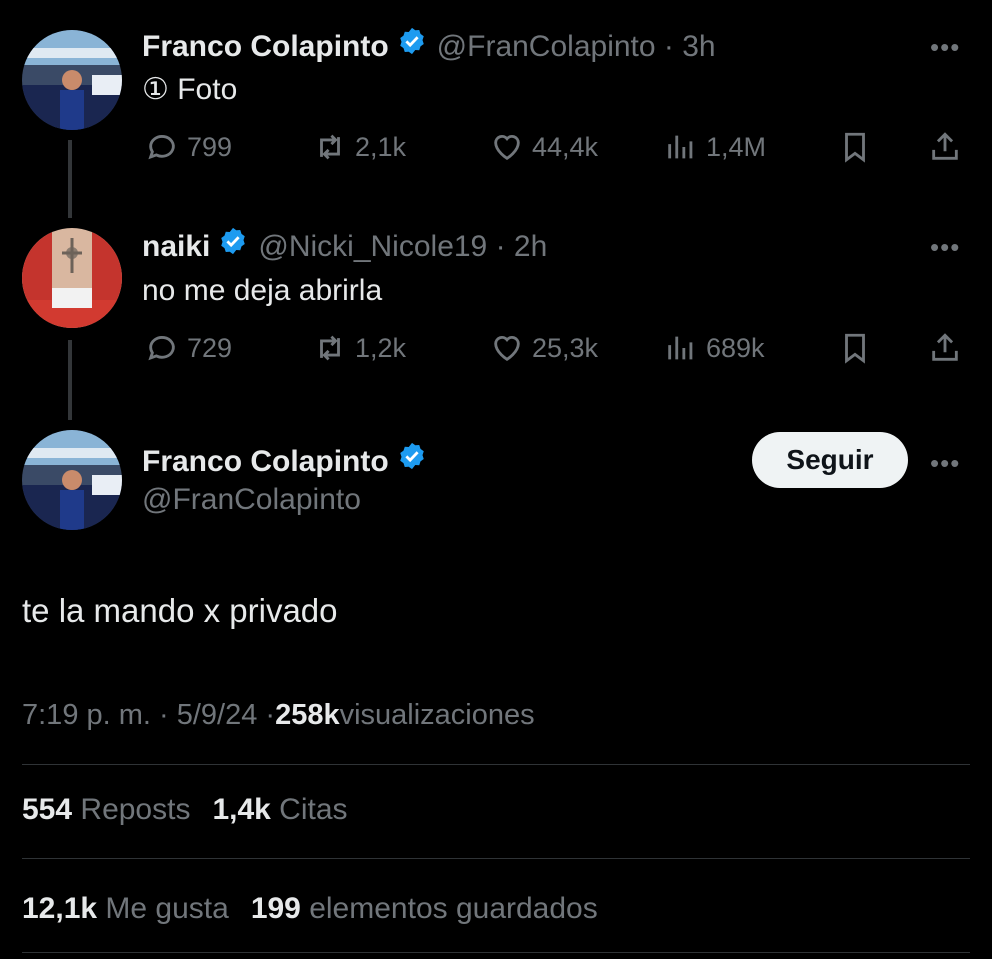 This screenshot has width=992, height=959. I want to click on repost-button: 1,2k, so click(359, 348).